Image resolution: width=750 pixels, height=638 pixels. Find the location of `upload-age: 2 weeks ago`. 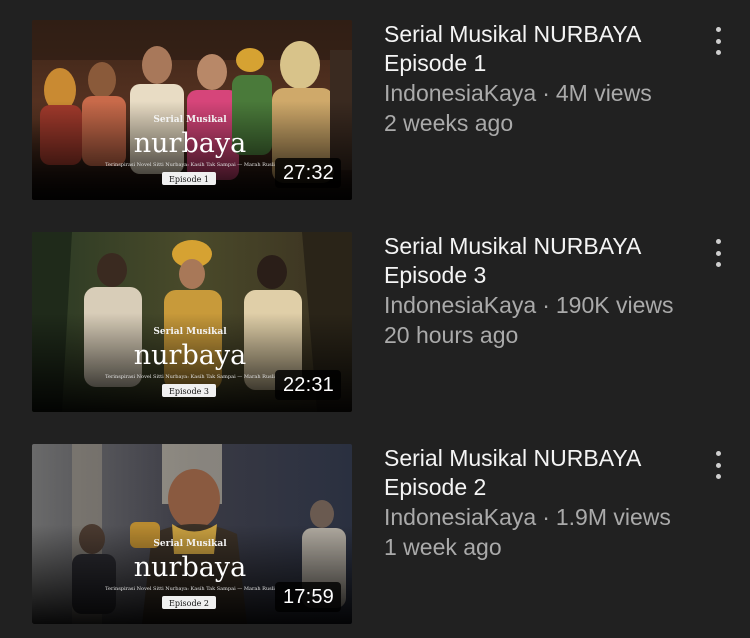

upload-age: 2 weeks ago is located at coordinates (449, 123).